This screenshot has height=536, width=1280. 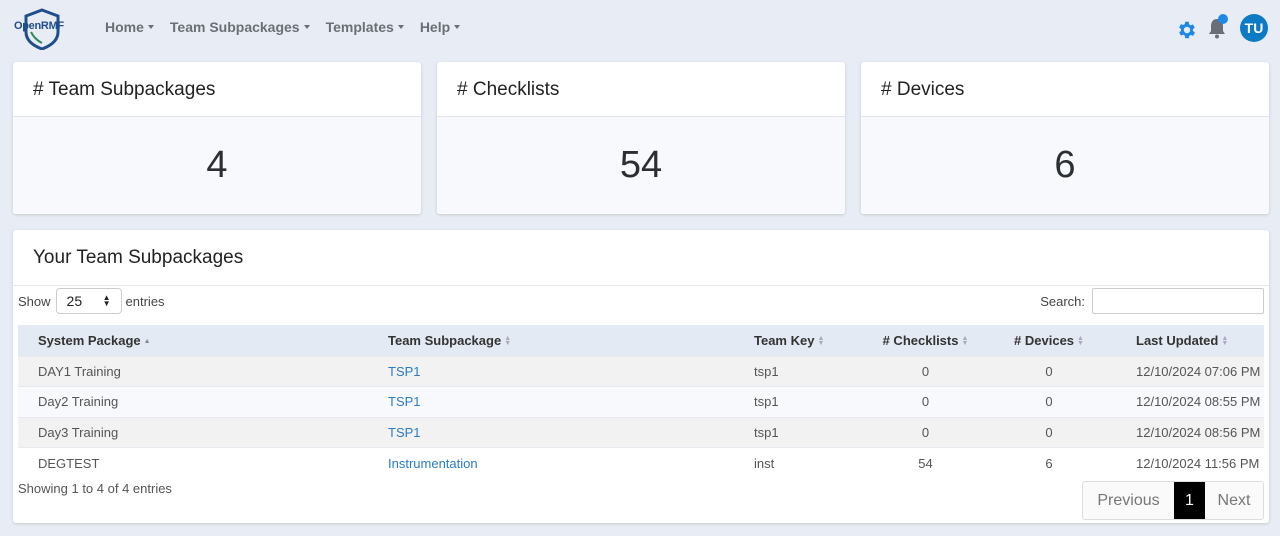 I want to click on stat-value: 54, so click(x=641, y=165).